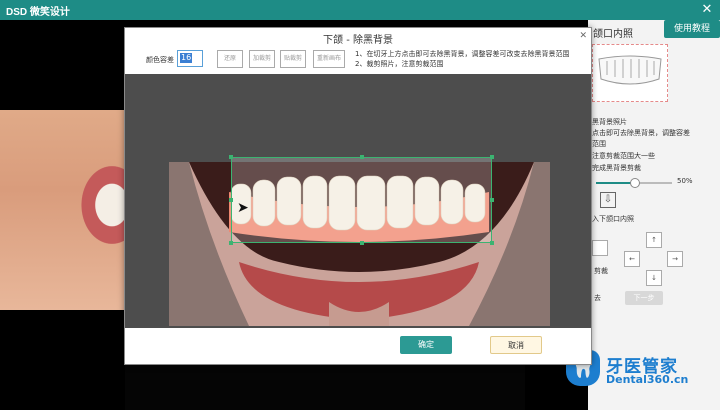 This screenshot has height=410, width=720. Describe the element at coordinates (462, 54) in the screenshot. I see `instruction-line: 1、在切牙上方点击即可去除黑背景，调整容差可改变去除黑背景范围` at that location.